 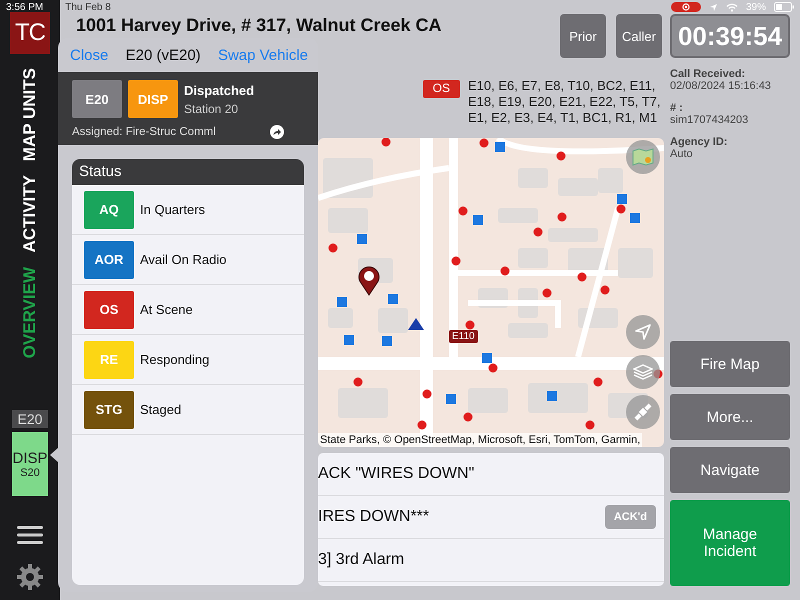 I want to click on info-label: Agency ID:, so click(x=699, y=142).